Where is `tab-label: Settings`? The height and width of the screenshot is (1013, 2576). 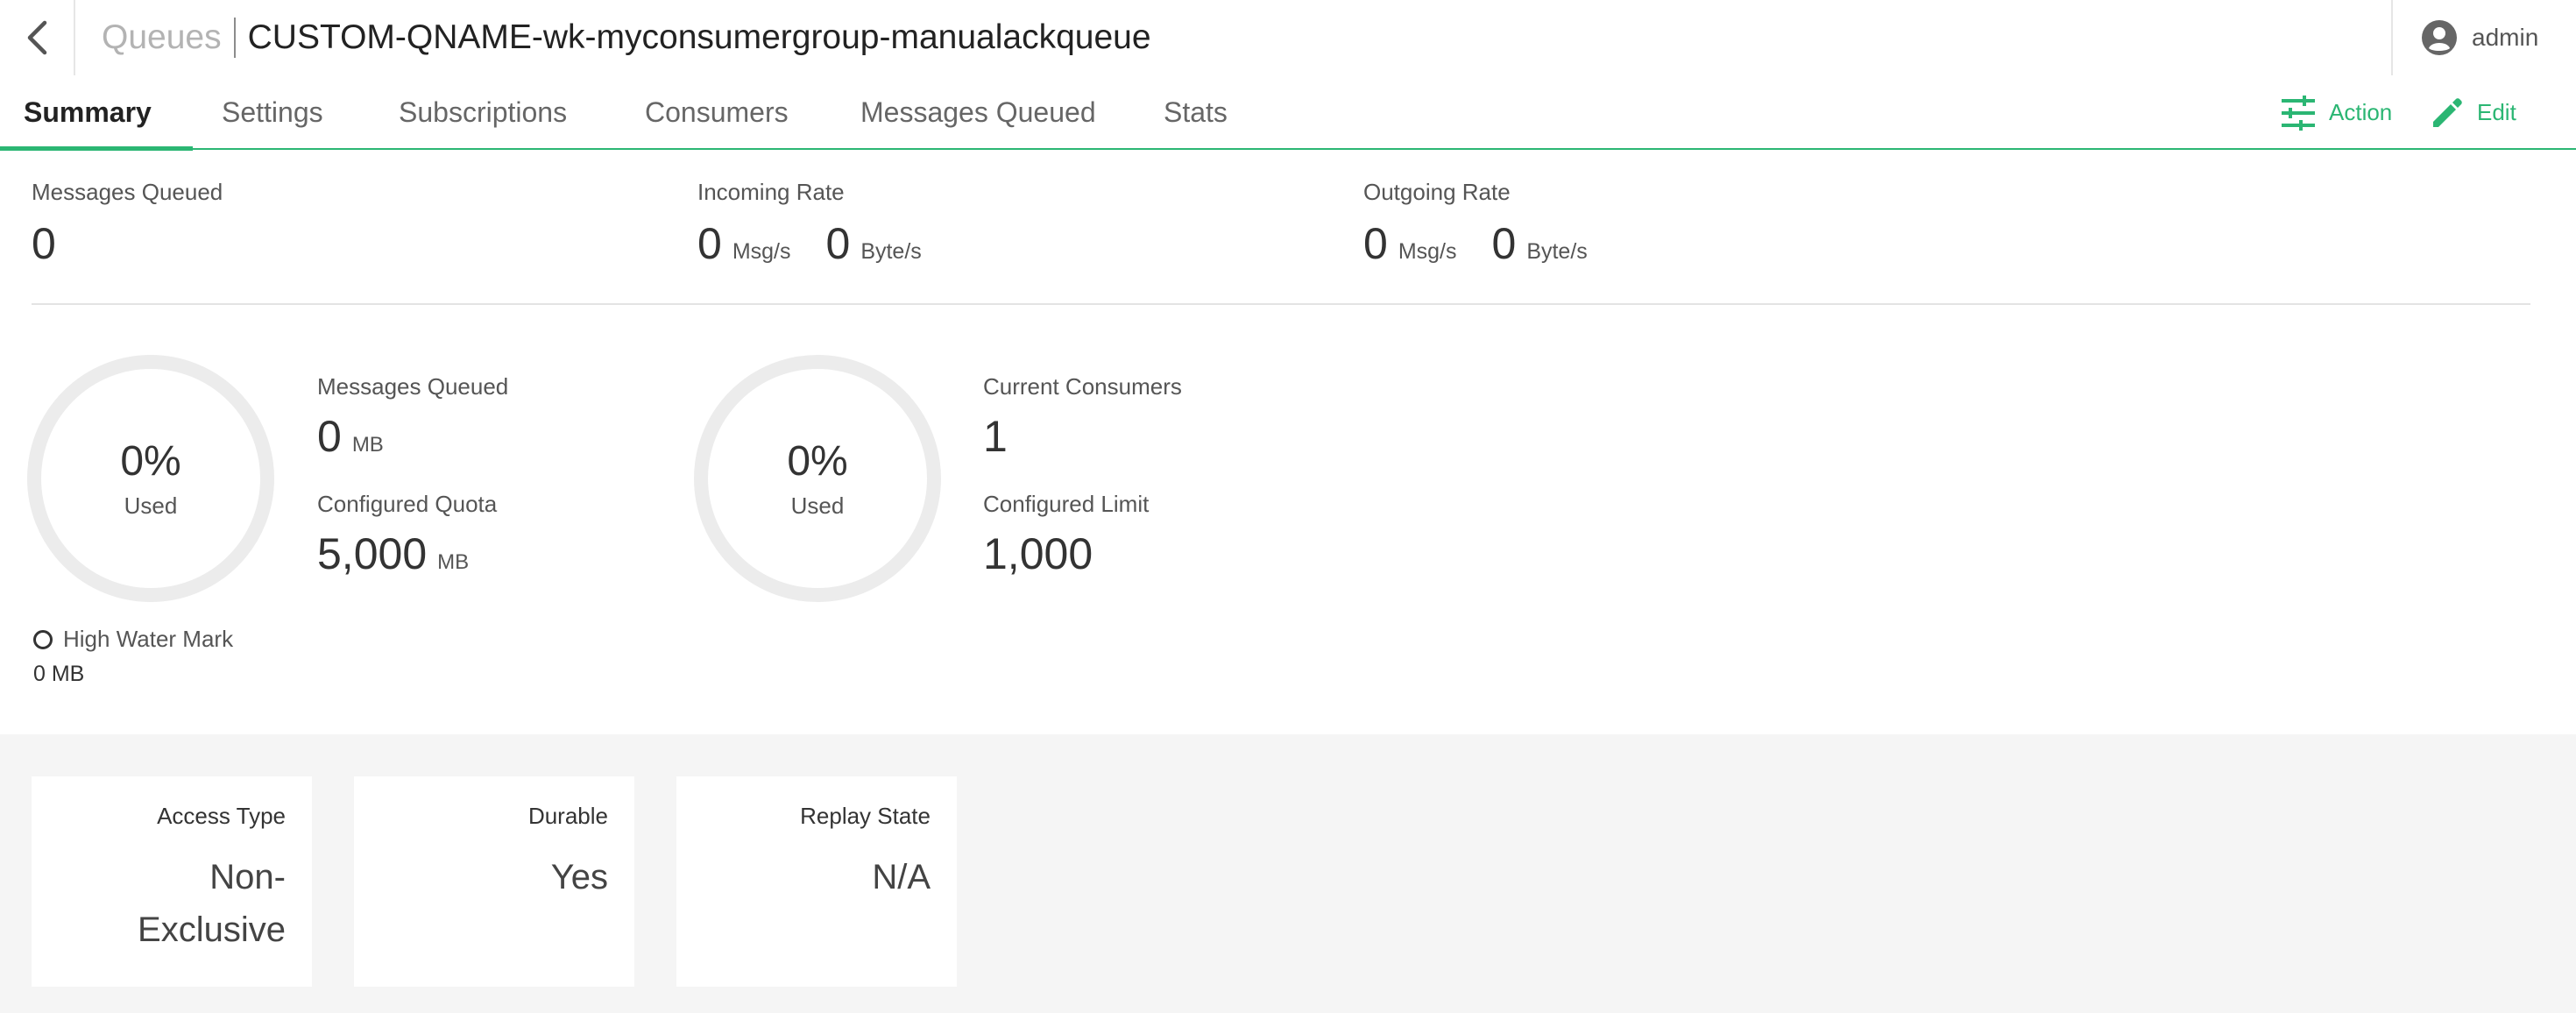 tab-label: Settings is located at coordinates (272, 112).